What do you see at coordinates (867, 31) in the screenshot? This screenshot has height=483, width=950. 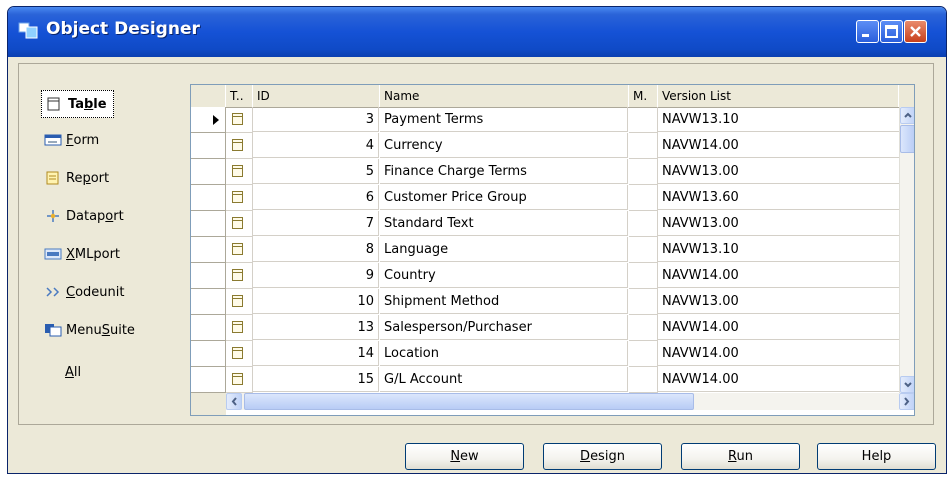 I see `minimize-button` at bounding box center [867, 31].